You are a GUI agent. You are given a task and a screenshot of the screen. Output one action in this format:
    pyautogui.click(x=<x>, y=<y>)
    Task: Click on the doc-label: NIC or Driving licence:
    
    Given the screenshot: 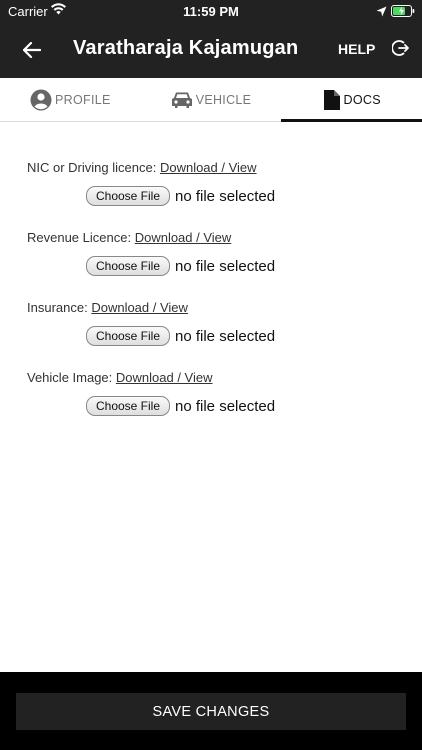 What is the action you would take?
    pyautogui.click(x=92, y=167)
    